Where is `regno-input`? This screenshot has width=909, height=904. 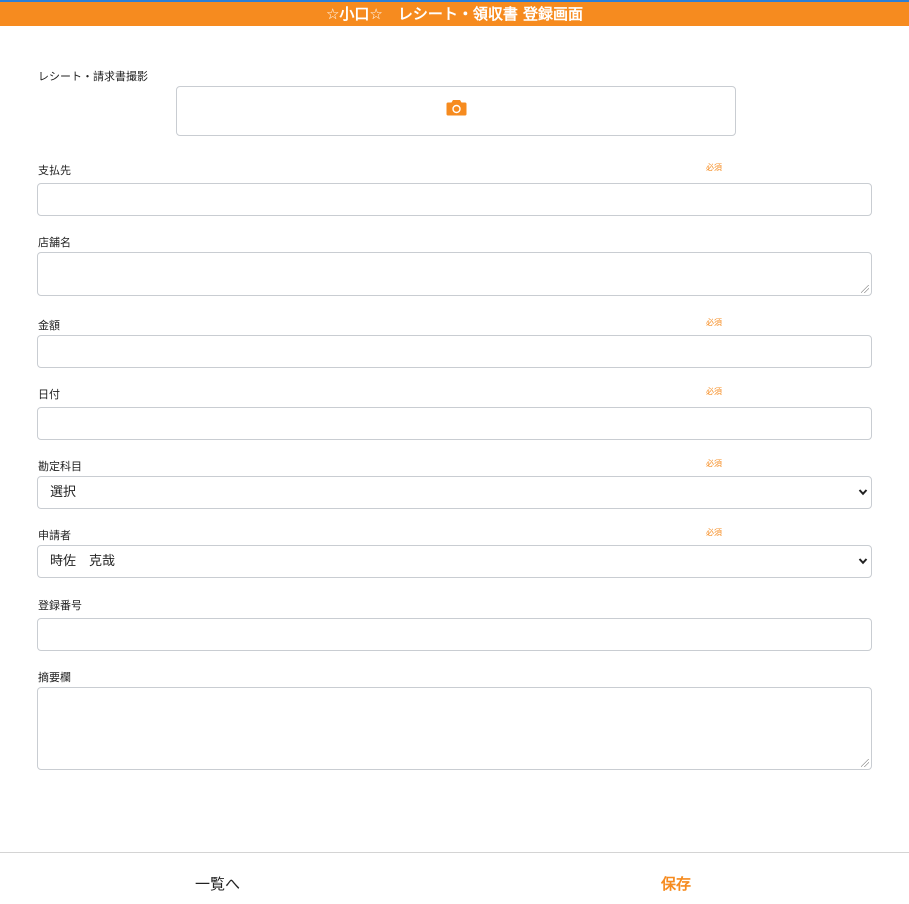 regno-input is located at coordinates (454, 634).